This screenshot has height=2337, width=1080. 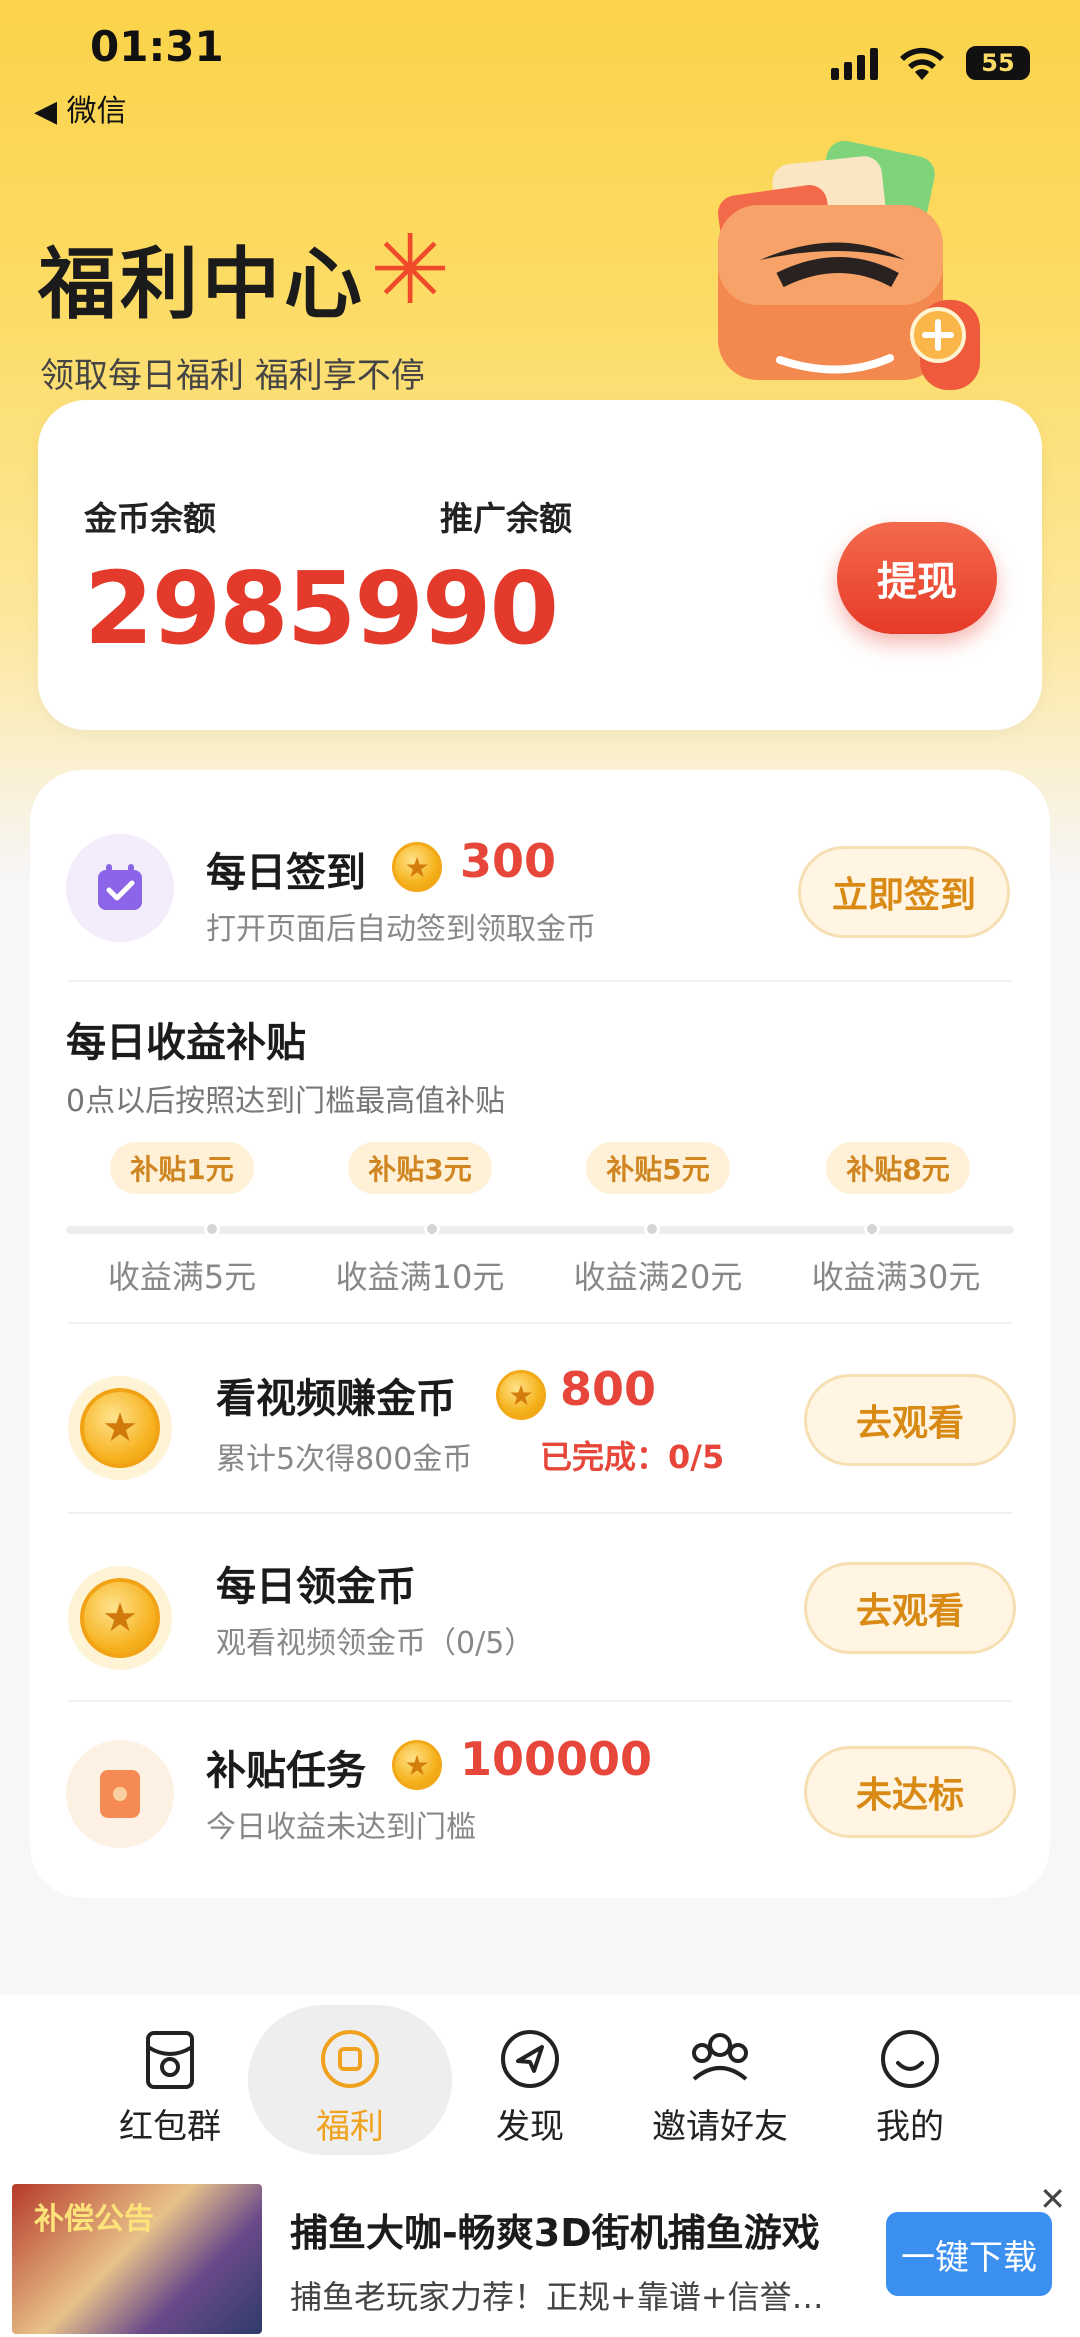 What do you see at coordinates (182, 1168) in the screenshot?
I see `tier-badge: 补贴1元` at bounding box center [182, 1168].